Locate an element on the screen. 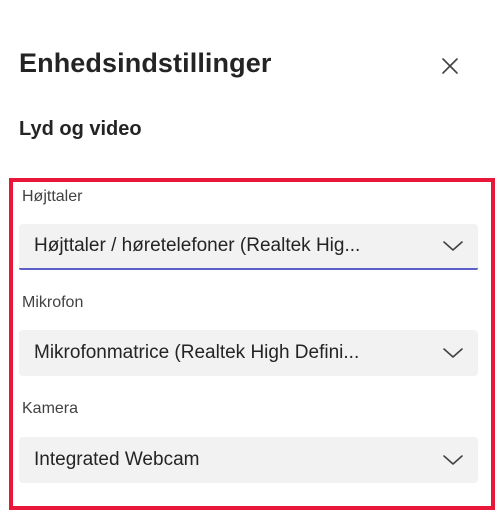 This screenshot has width=498, height=510. close-button is located at coordinates (450, 66).